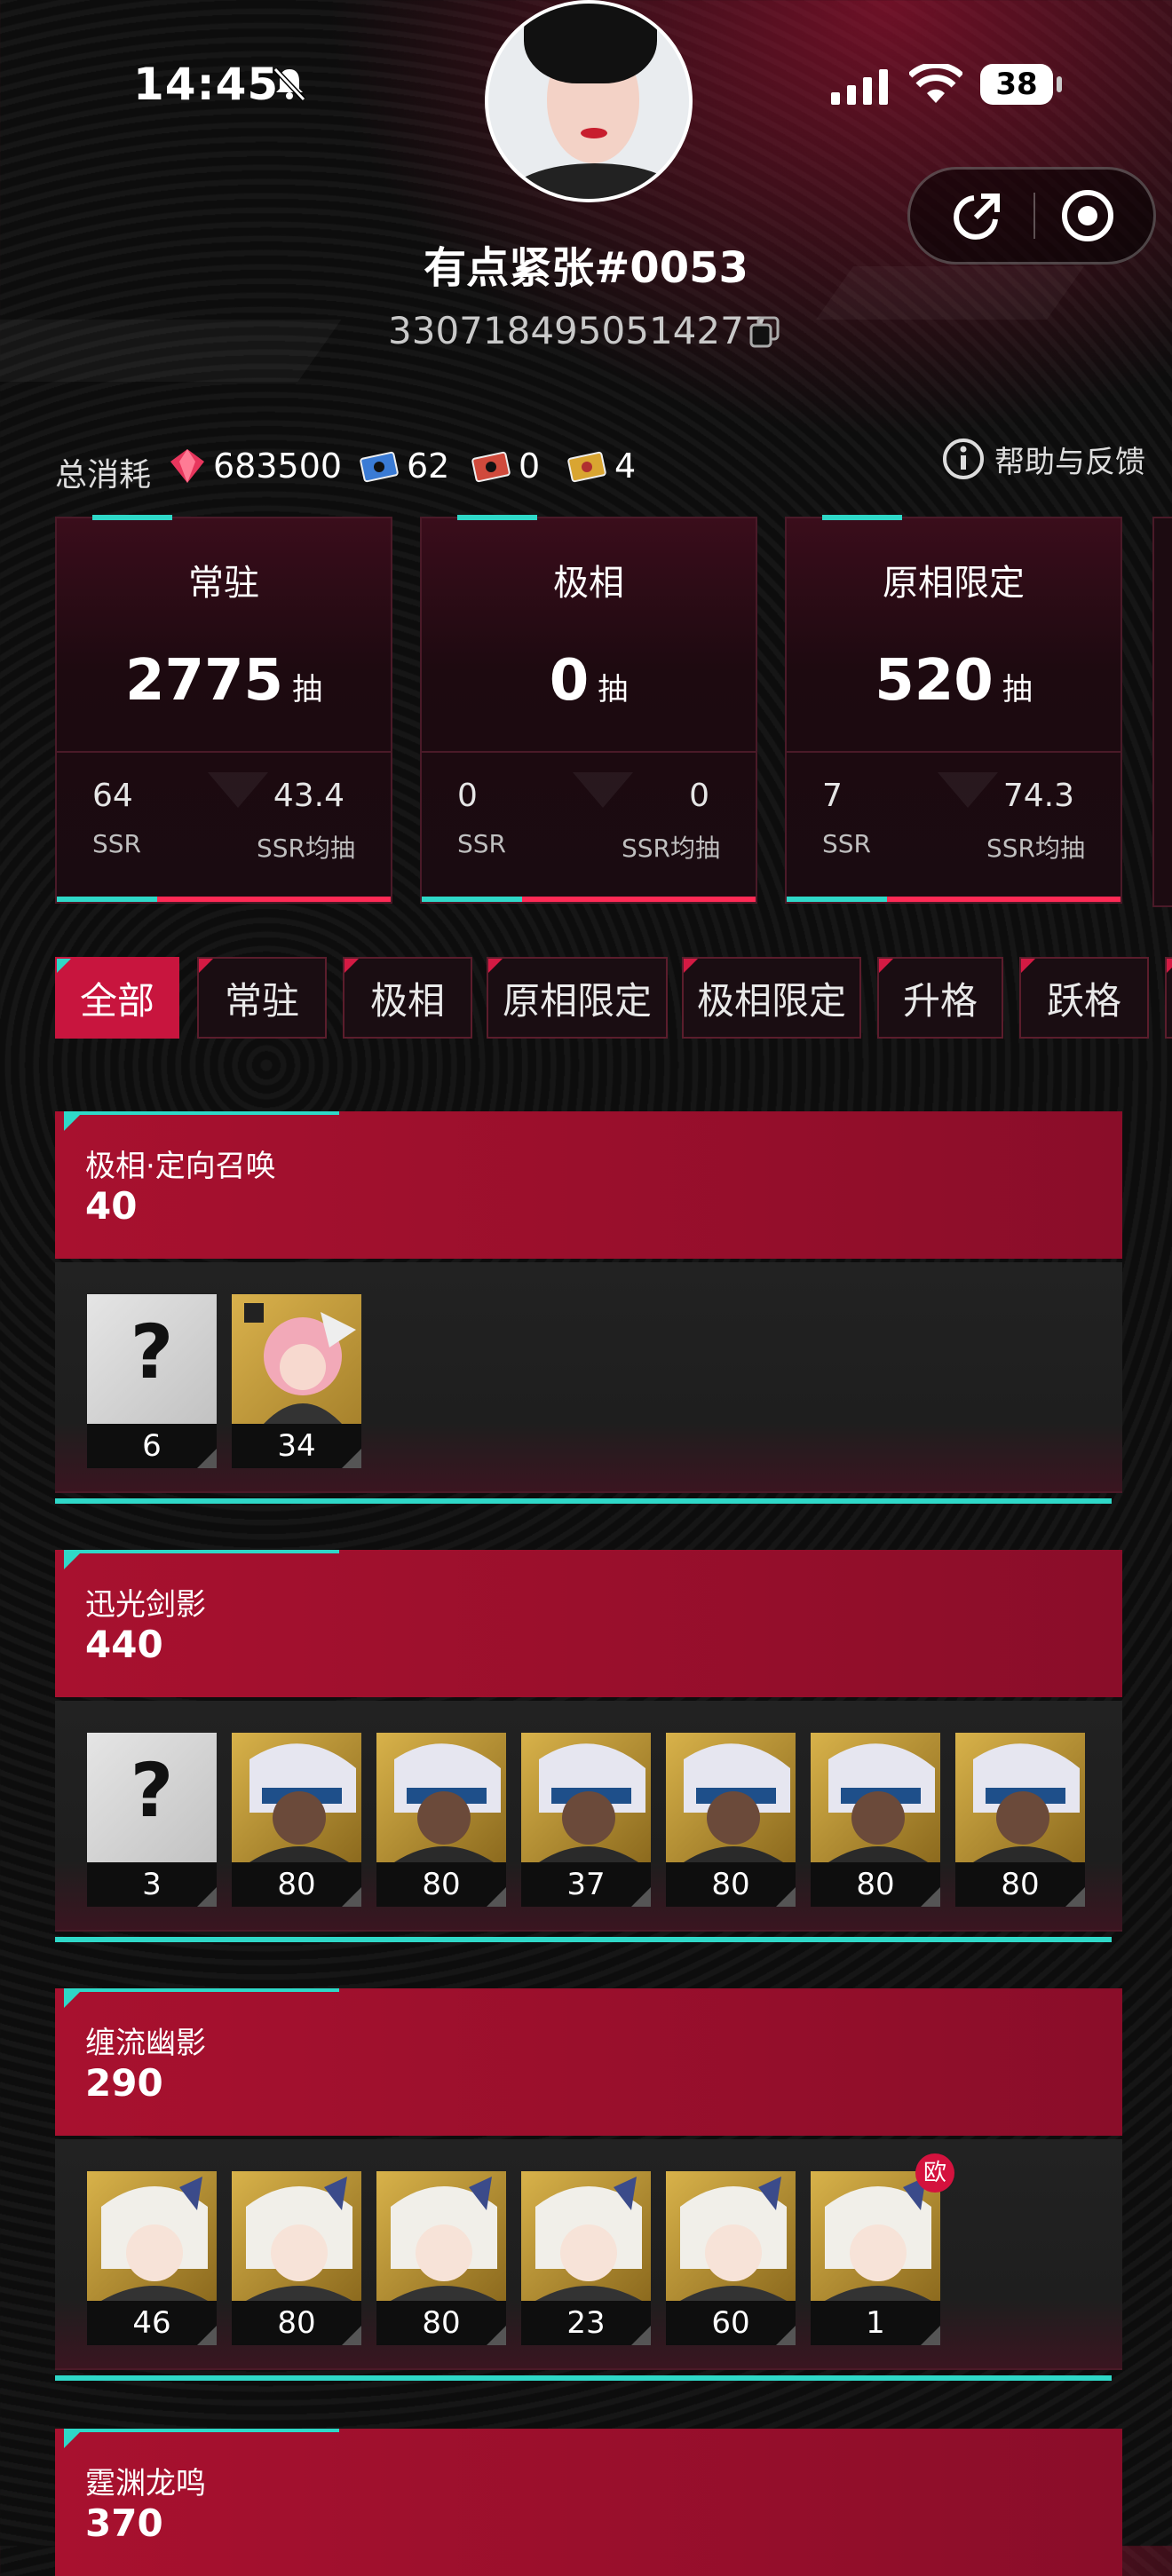 This screenshot has height=2576, width=1172. Describe the element at coordinates (262, 998) in the screenshot. I see `tab-standard: 常驻` at that location.